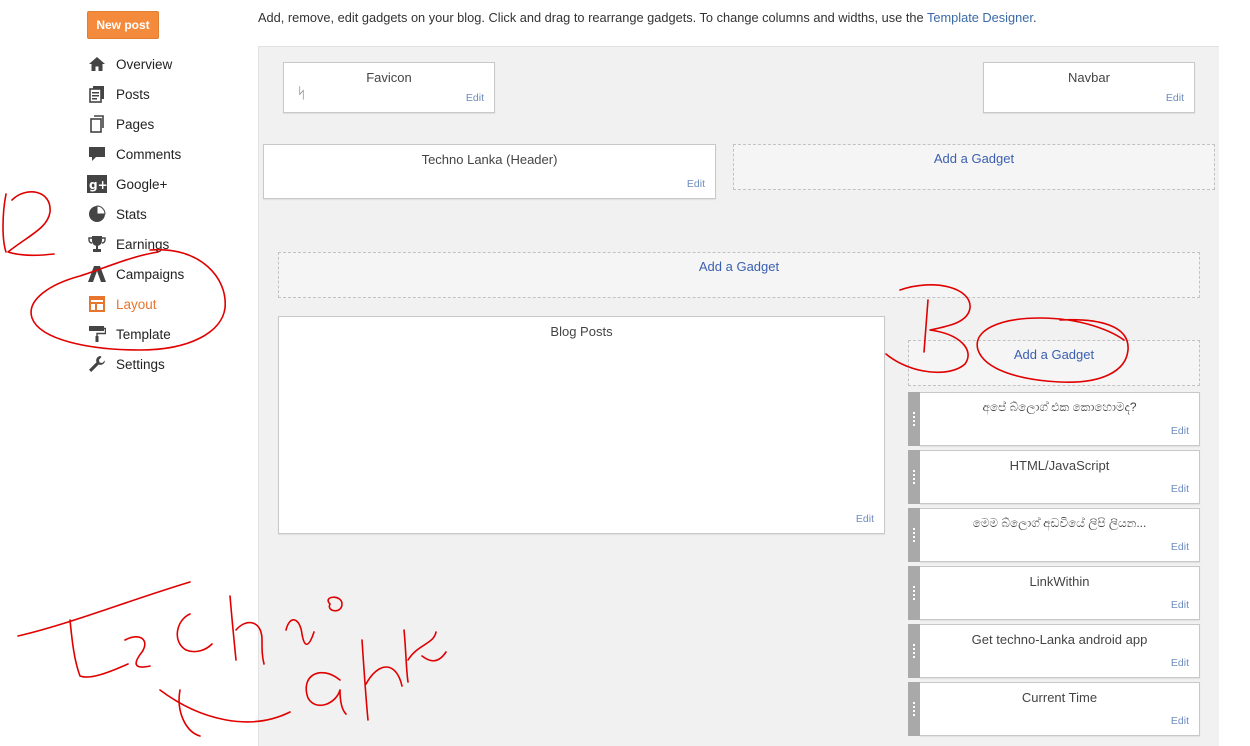 The image size is (1250, 746). I want to click on nav-label: Layout, so click(136, 304).